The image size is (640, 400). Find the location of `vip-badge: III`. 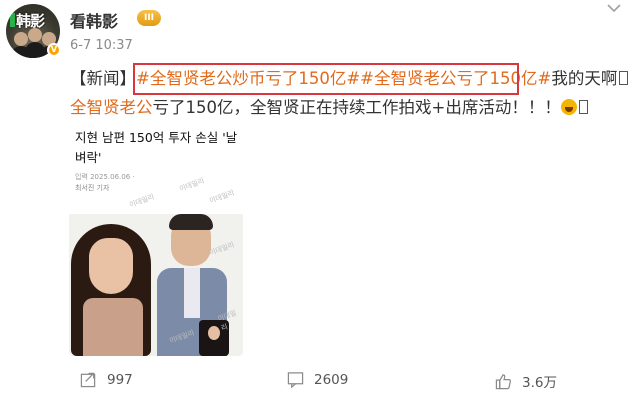

vip-badge: III is located at coordinates (149, 18).